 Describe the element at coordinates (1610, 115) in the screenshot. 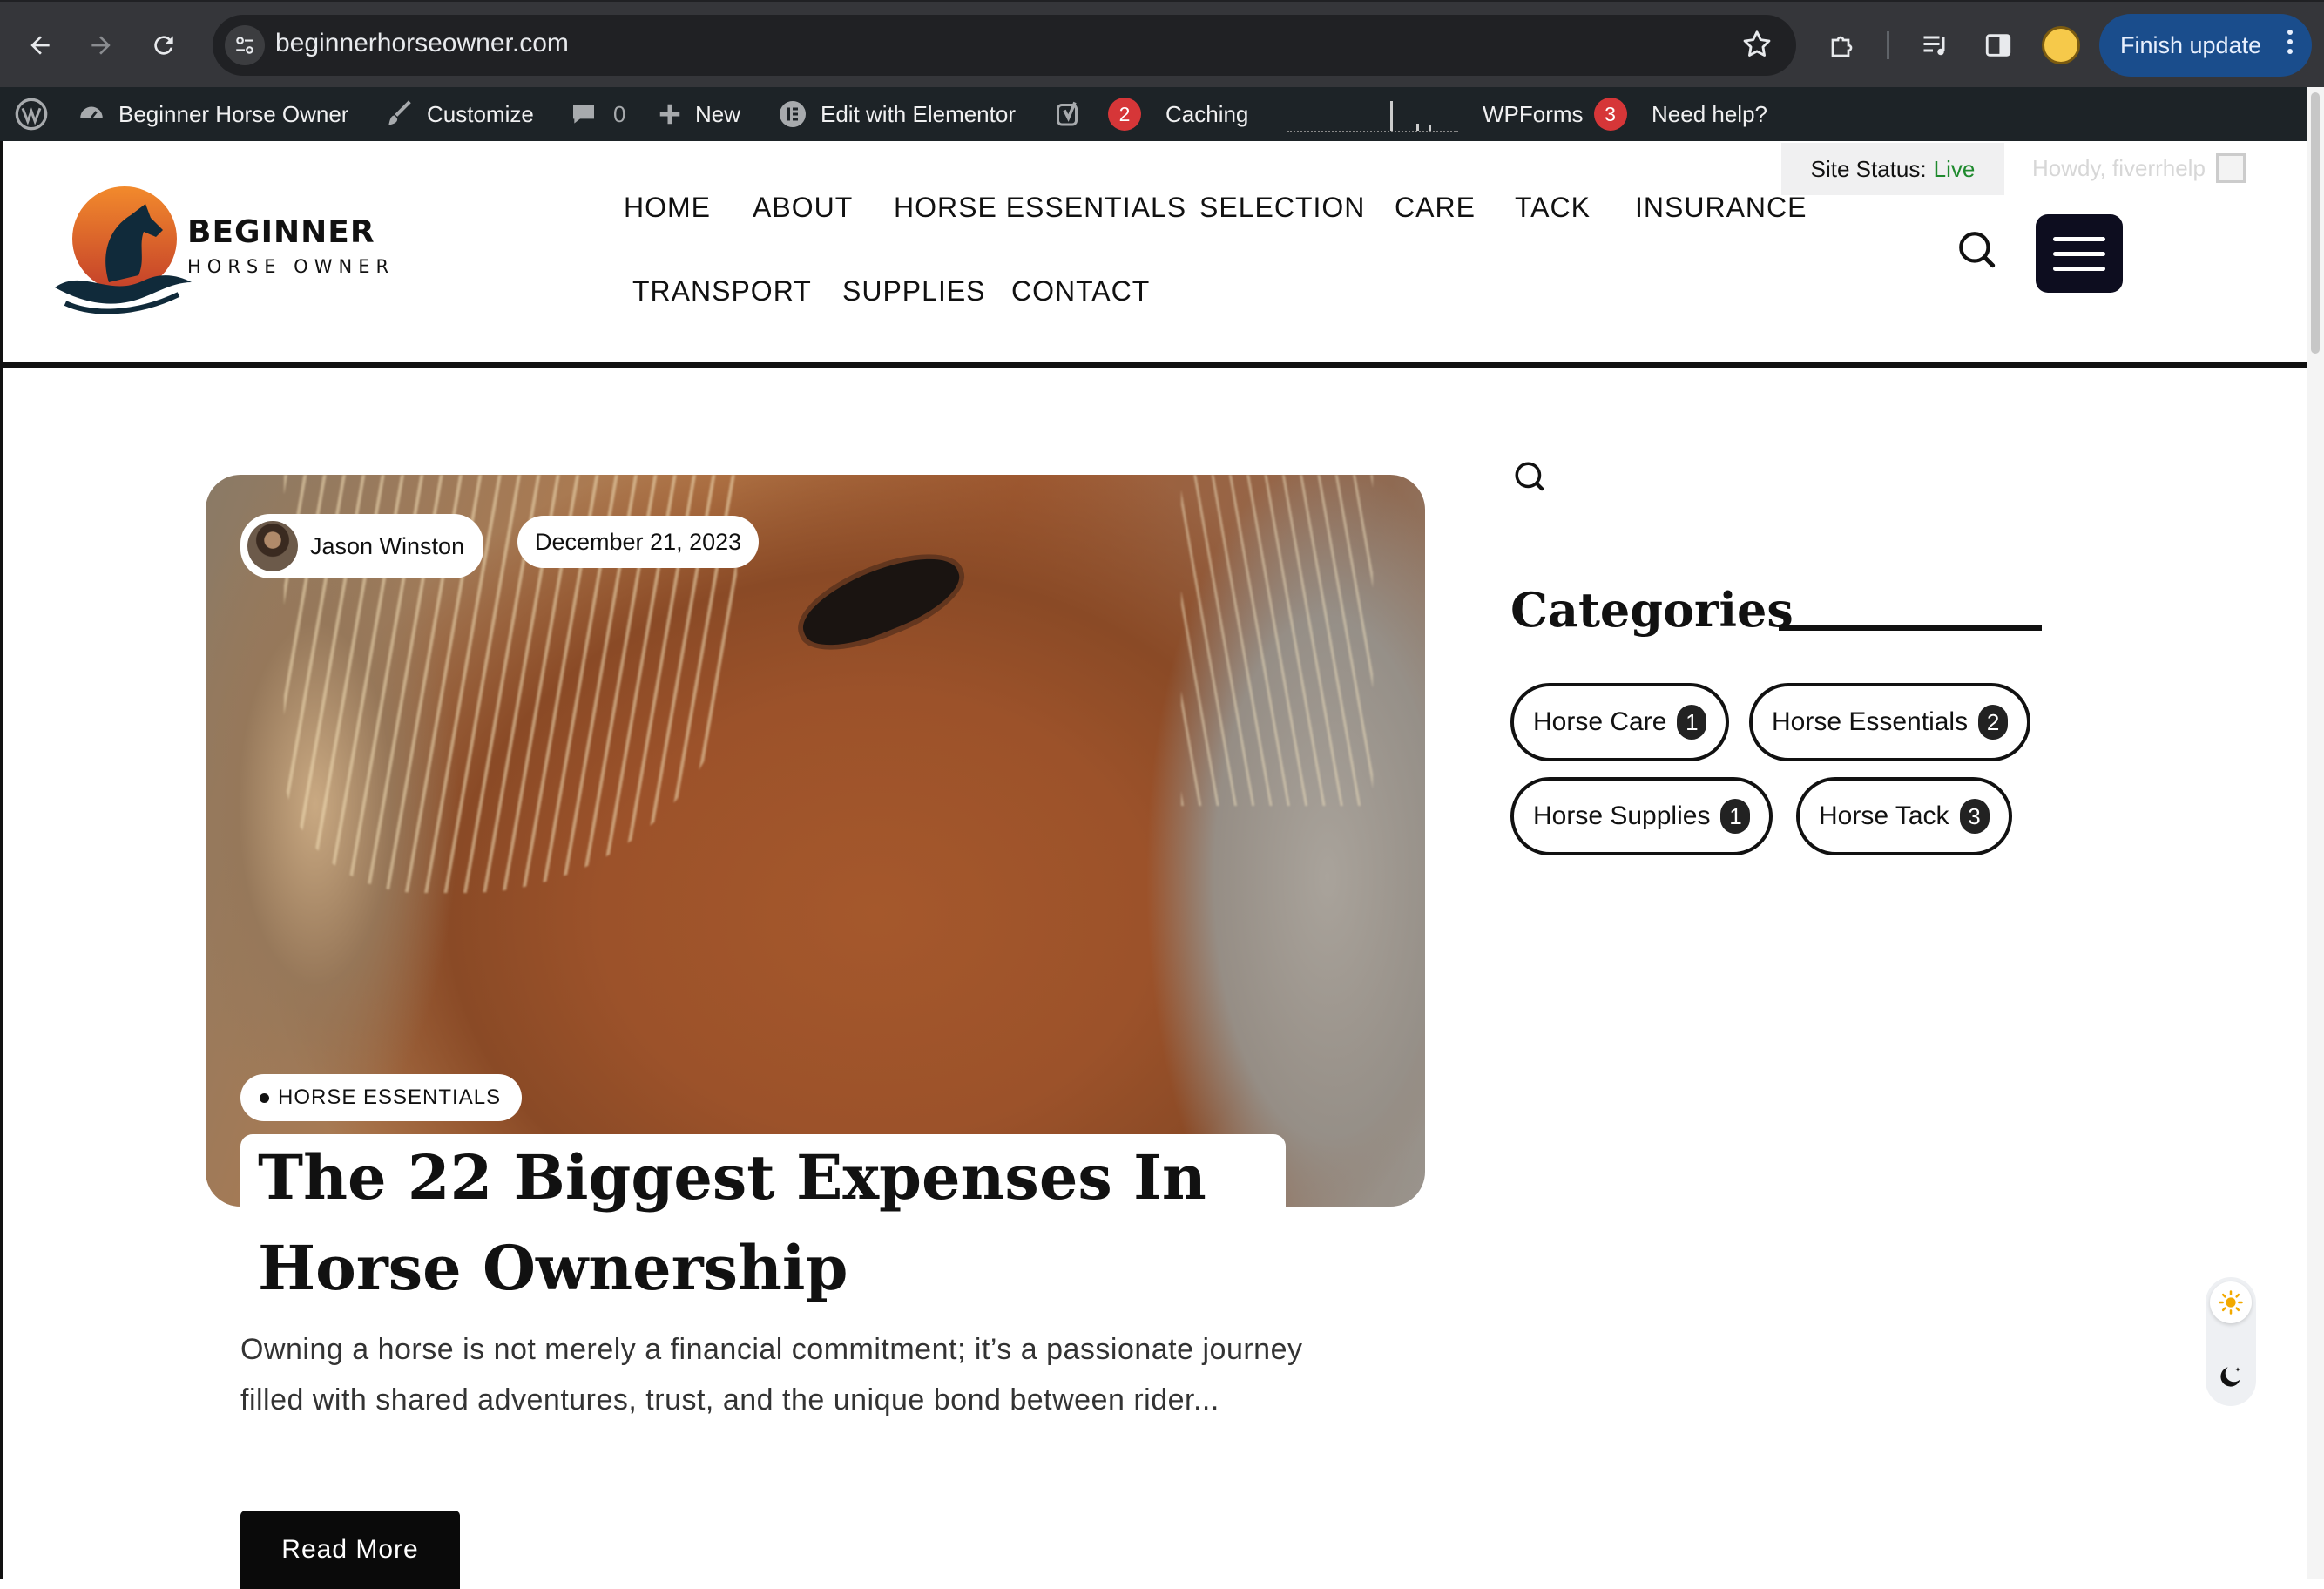

I see `wpforms-badge: 3` at that location.